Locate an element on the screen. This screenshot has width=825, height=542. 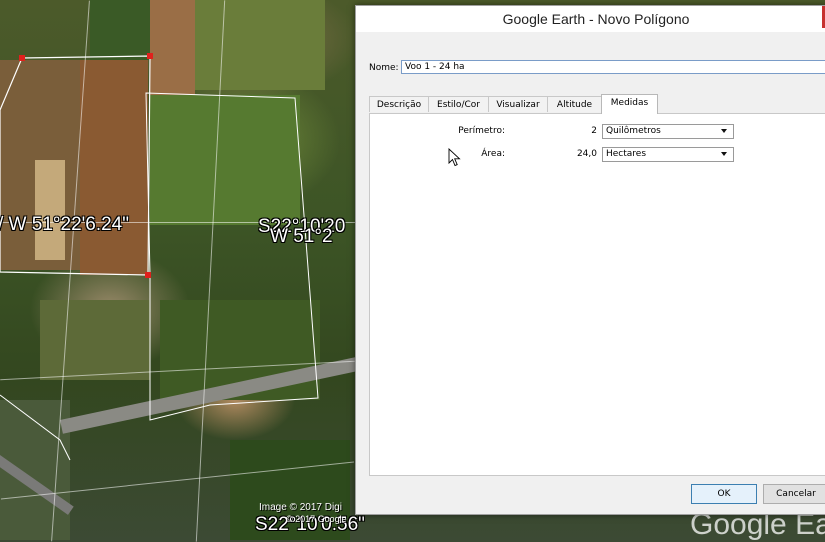
imagery-credit: Image © 2017 Digi is located at coordinates (300, 507).